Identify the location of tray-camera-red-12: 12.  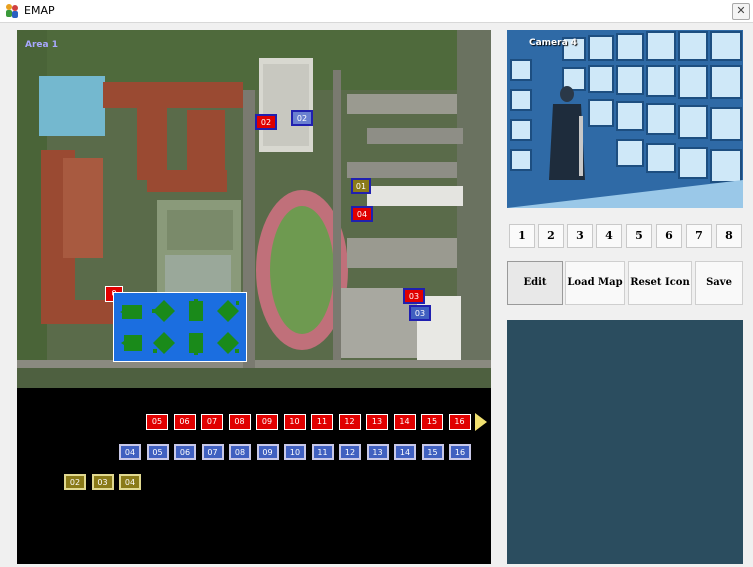
(349, 422).